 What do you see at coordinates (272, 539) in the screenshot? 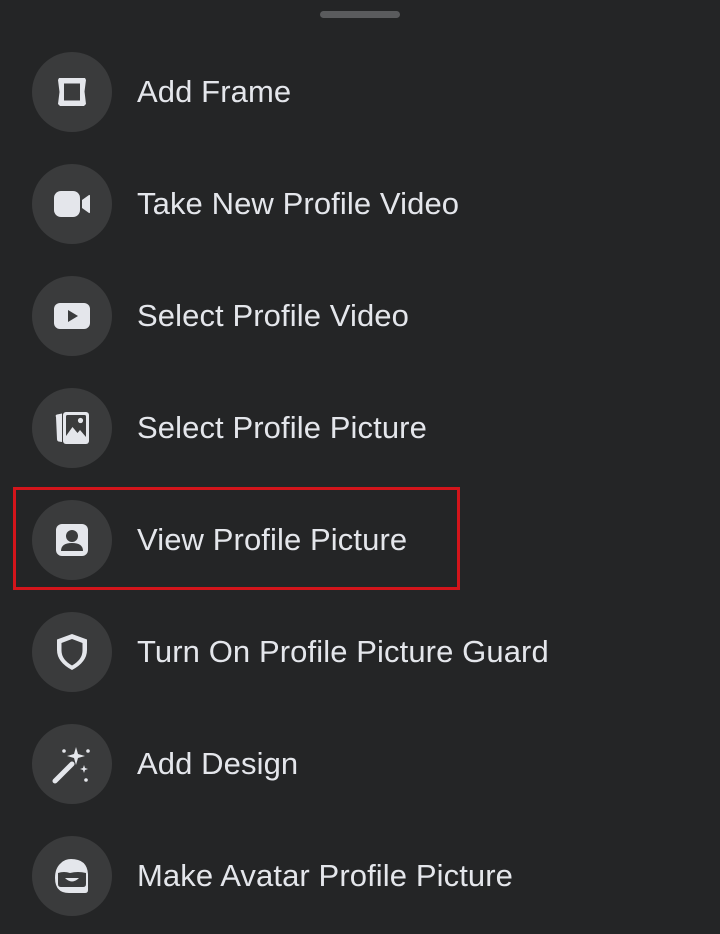
I see `menu-item-label: View Profile Picture` at bounding box center [272, 539].